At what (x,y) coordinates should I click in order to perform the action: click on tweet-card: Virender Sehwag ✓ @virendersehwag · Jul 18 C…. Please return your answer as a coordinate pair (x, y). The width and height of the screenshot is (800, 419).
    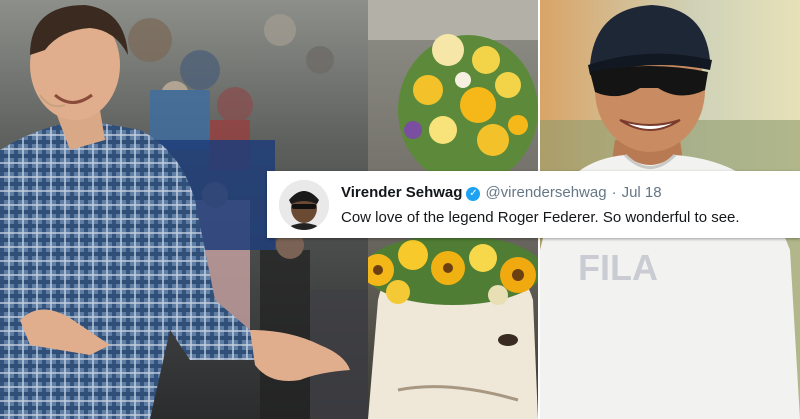
    Looking at the image, I should click on (533, 204).